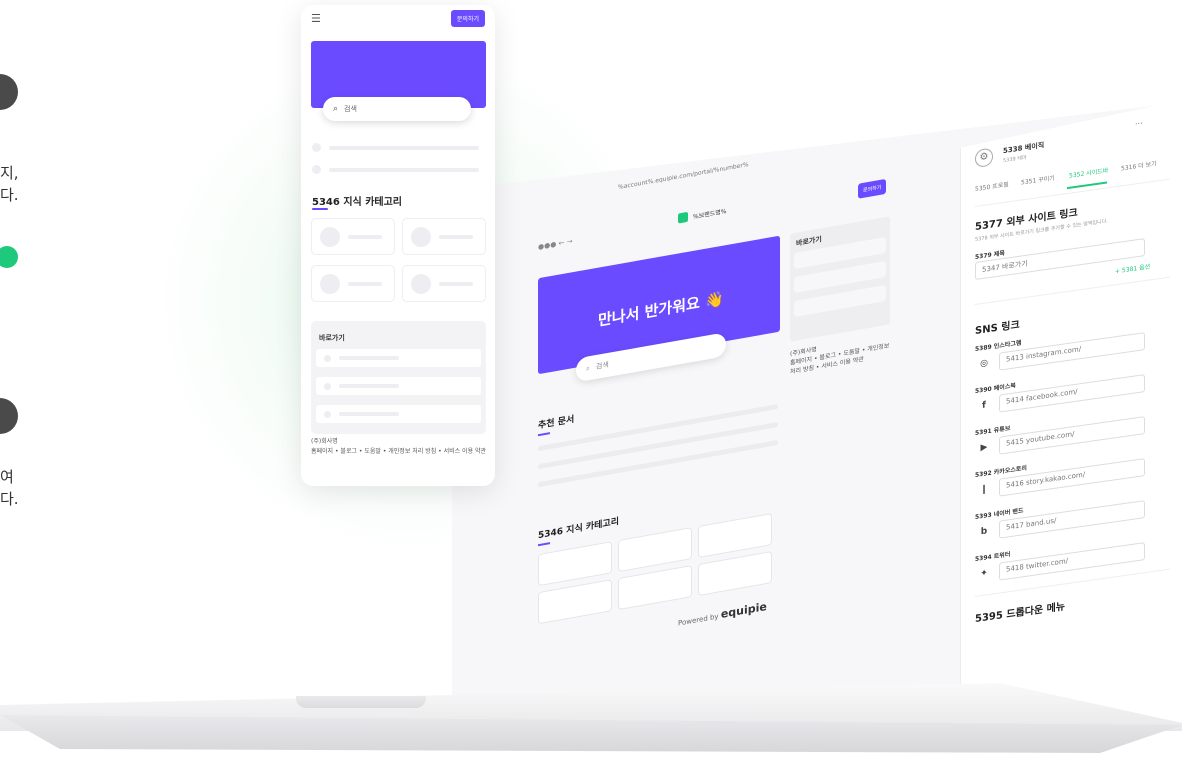 The image size is (1182, 759). What do you see at coordinates (361, 702) in the screenshot?
I see `laptop-notch` at bounding box center [361, 702].